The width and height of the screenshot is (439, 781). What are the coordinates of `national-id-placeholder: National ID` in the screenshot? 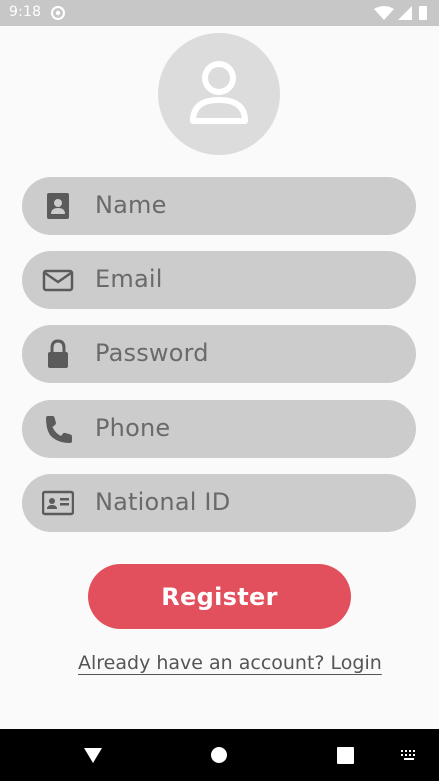 It's located at (163, 502).